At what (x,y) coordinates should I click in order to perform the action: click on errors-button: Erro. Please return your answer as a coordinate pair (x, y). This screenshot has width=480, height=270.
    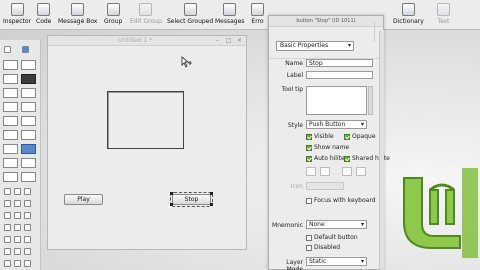
    Looking at the image, I should click on (257, 15).